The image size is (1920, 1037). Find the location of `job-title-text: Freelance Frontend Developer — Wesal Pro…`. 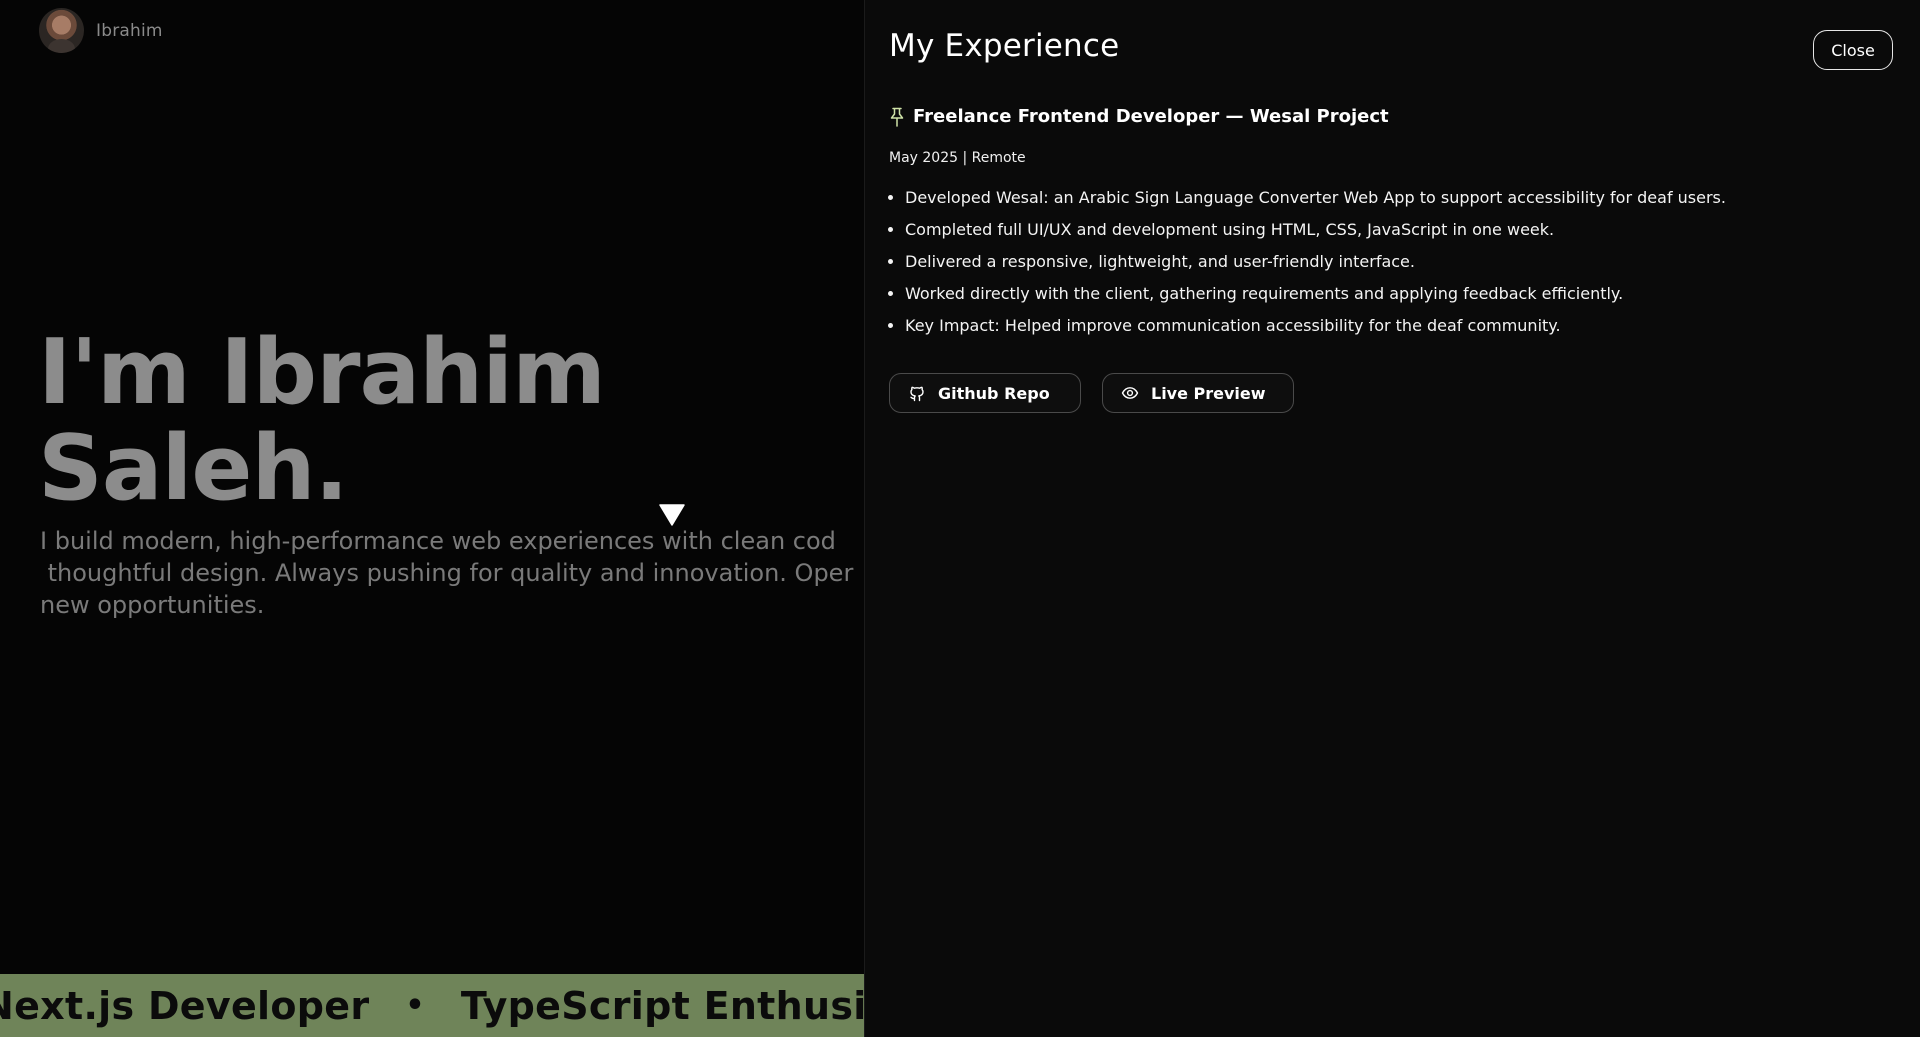

job-title-text: Freelance Frontend Developer — Wesal Pro… is located at coordinates (1151, 116).